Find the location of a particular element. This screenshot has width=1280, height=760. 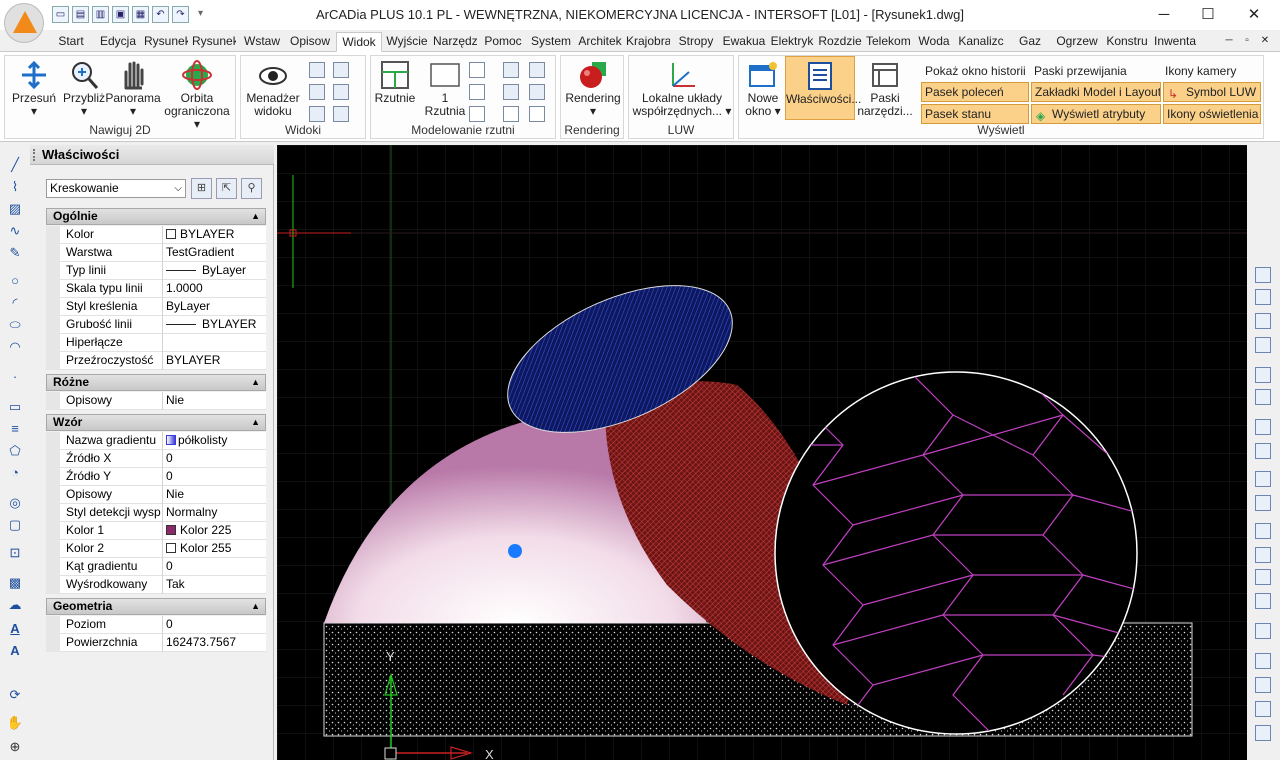

viewport-lock-icon is located at coordinates (511, 92).